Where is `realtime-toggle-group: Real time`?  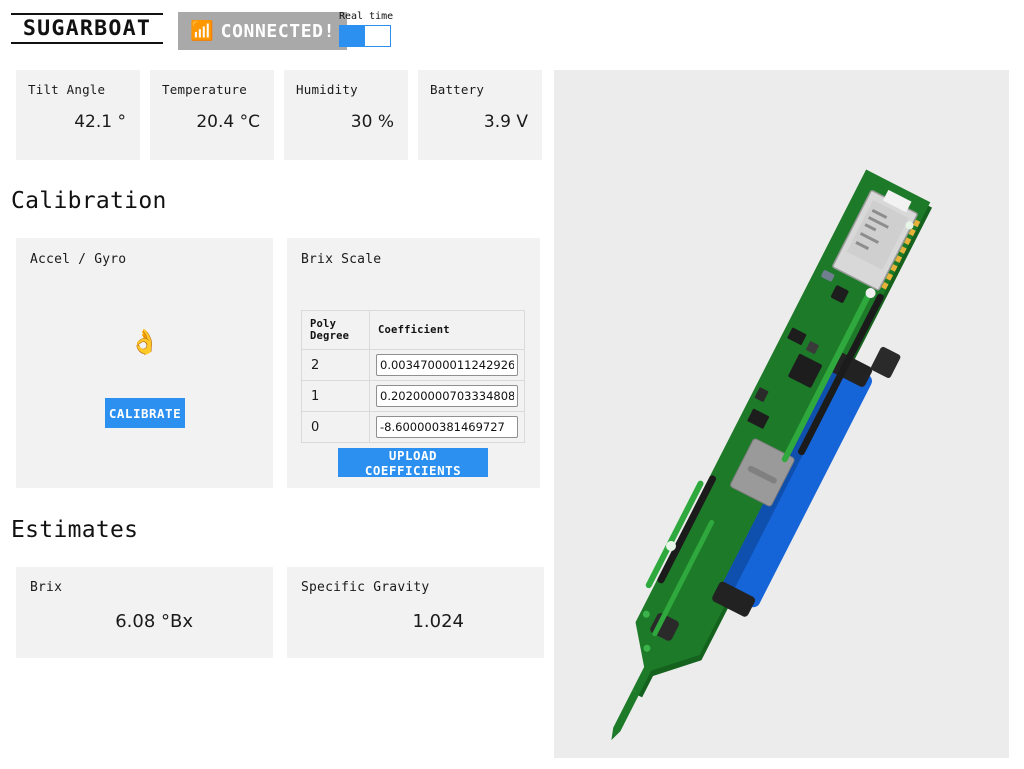 realtime-toggle-group: Real time is located at coordinates (366, 29).